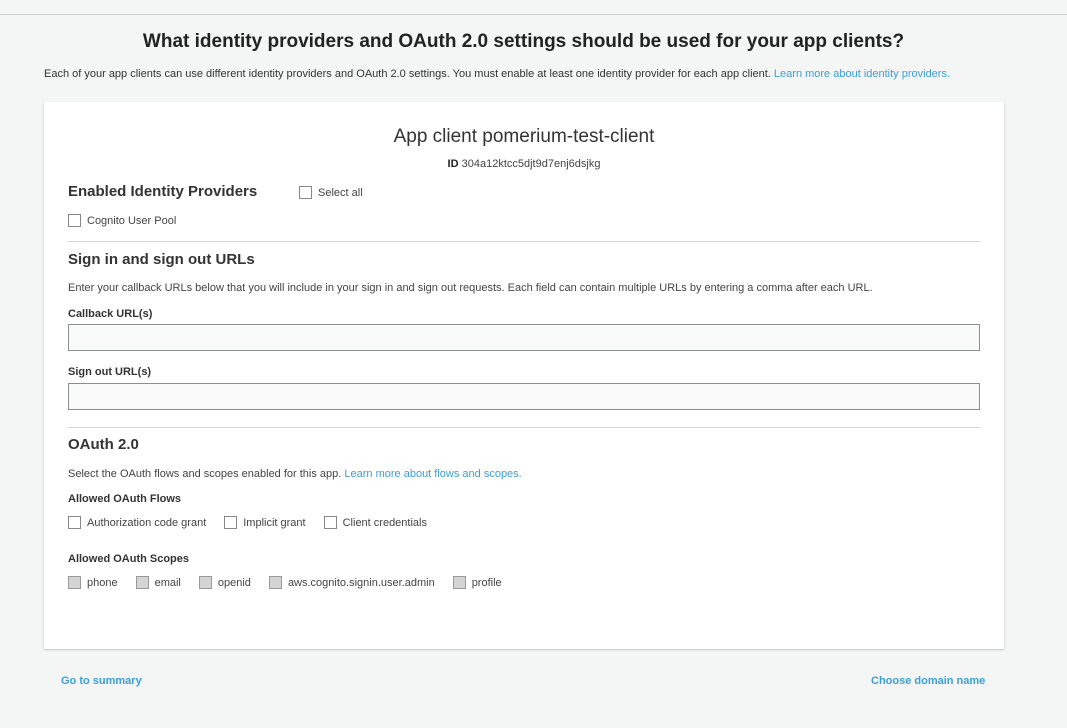  What do you see at coordinates (163, 191) in the screenshot?
I see `identity-providers-heading: Enabled Identity Providers` at bounding box center [163, 191].